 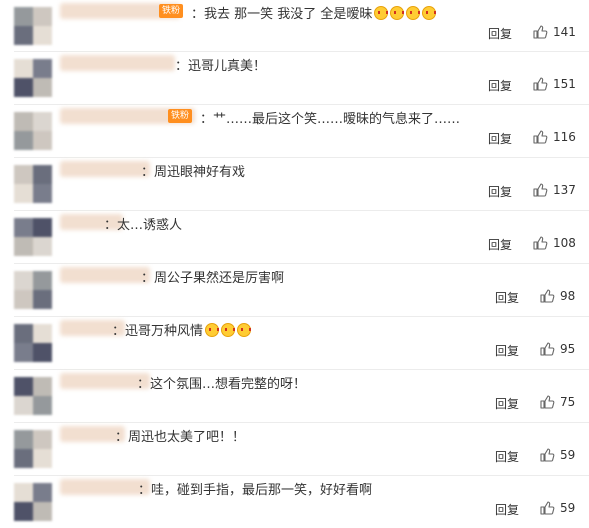 I want to click on comment-body: ：这个氛围…想看完整的呀！, so click(x=222, y=384).